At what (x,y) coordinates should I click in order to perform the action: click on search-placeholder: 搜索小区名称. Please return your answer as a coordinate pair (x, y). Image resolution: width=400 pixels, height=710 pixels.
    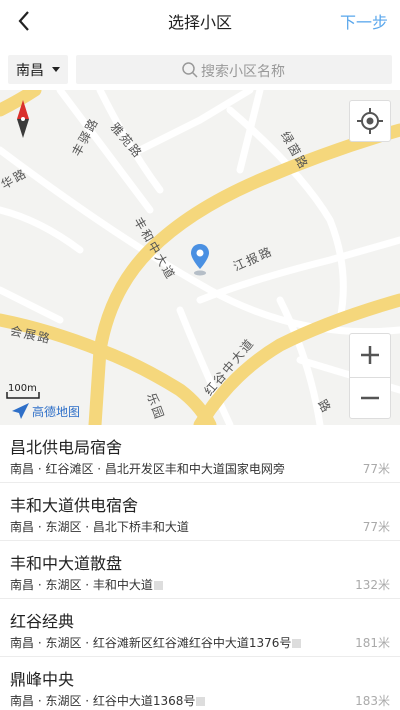
    Looking at the image, I should click on (243, 72).